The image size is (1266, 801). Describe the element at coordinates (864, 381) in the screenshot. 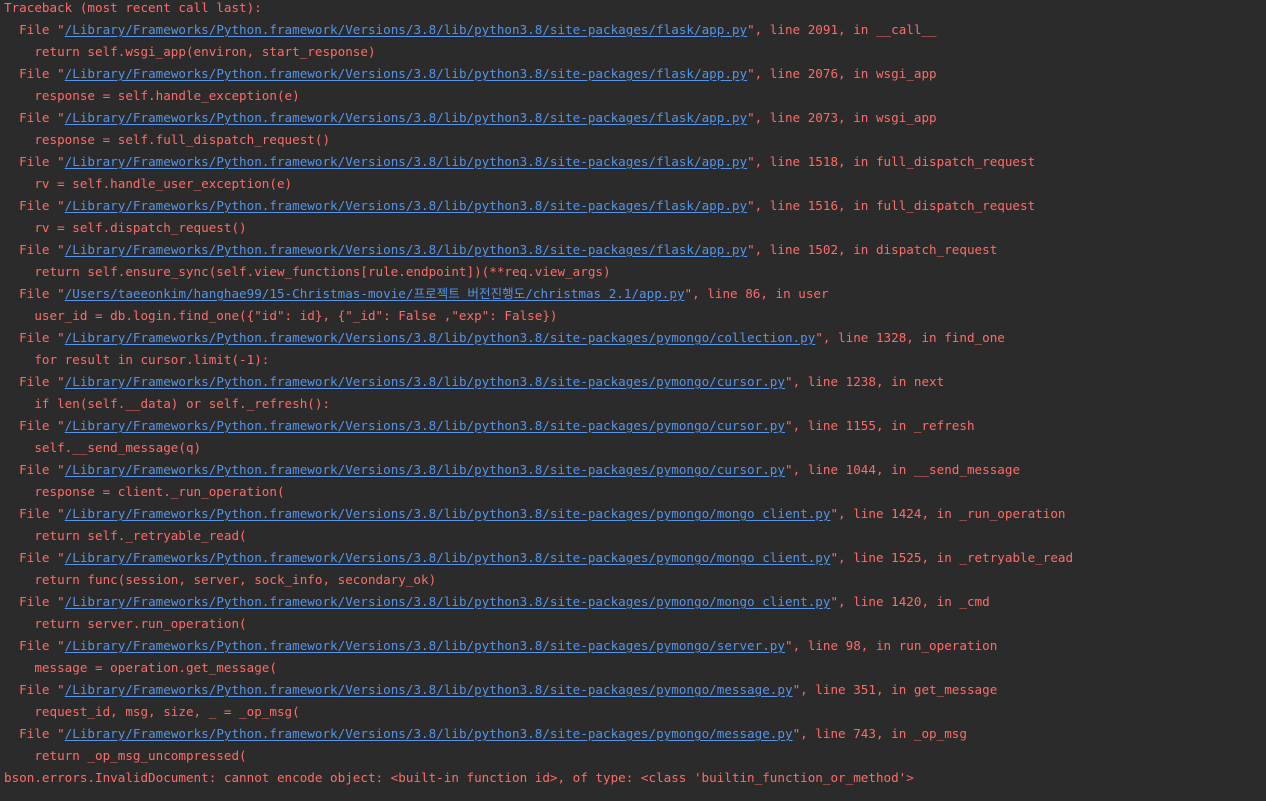

I see `file-suffix: ", line 1238, in next` at that location.